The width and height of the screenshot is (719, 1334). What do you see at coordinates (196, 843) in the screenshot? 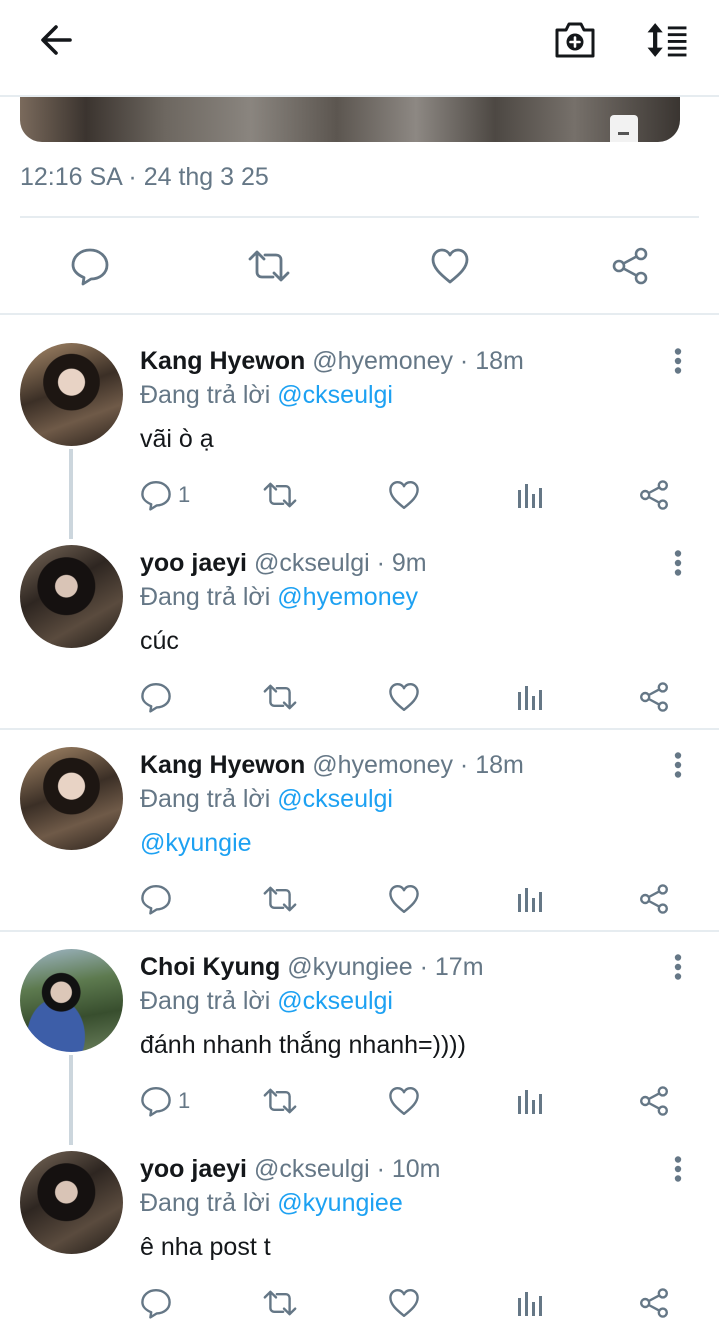
I see `reply-text-mention: @kyungie` at bounding box center [196, 843].